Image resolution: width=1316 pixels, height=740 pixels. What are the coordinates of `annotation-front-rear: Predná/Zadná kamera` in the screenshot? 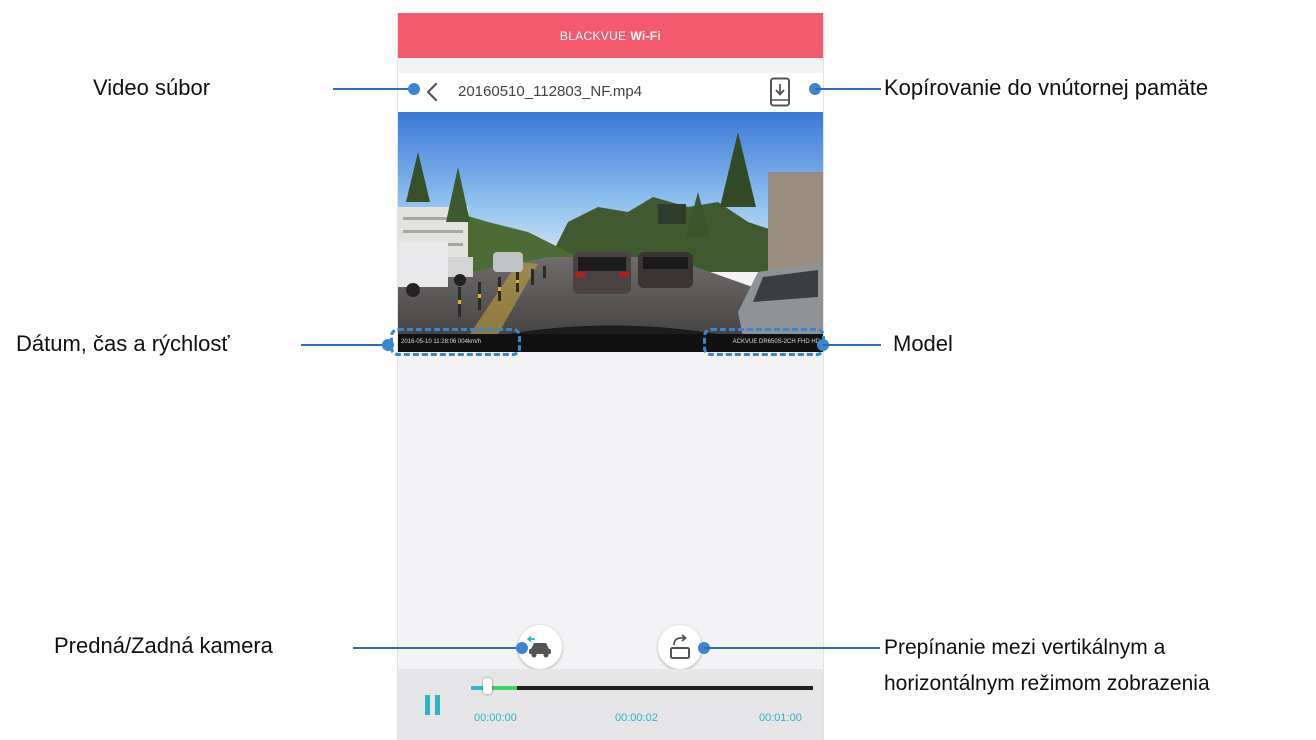 It's located at (163, 645).